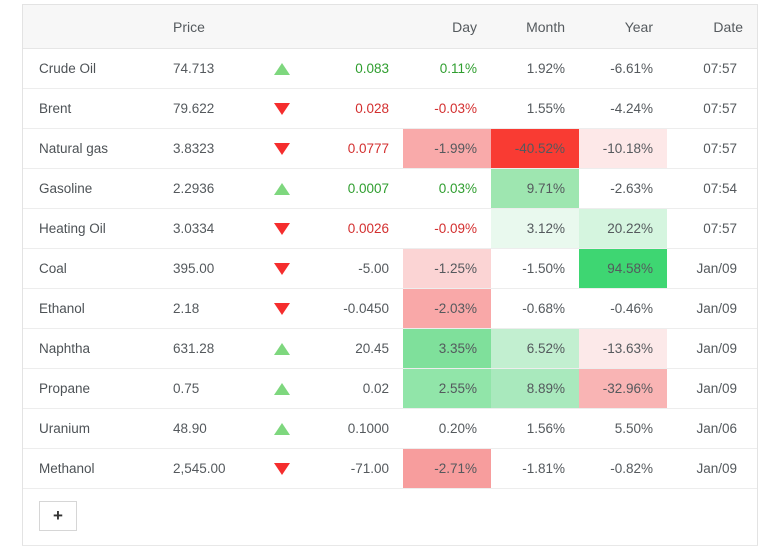  I want to click on price-change: 0.028, so click(357, 108).